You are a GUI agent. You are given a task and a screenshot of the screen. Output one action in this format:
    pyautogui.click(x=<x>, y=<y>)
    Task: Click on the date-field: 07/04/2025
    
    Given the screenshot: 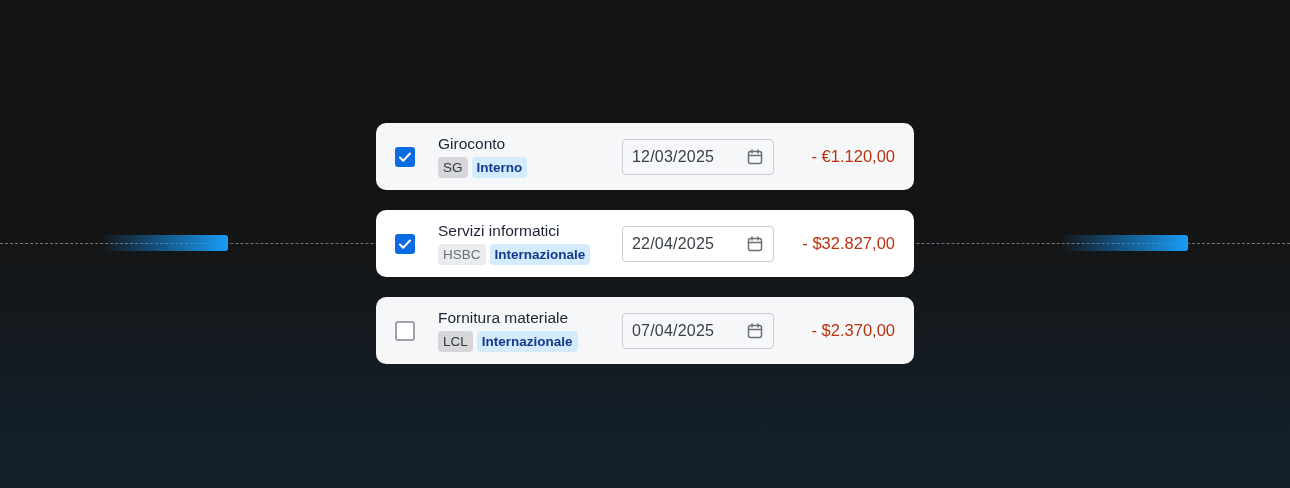 What is the action you would take?
    pyautogui.click(x=698, y=330)
    